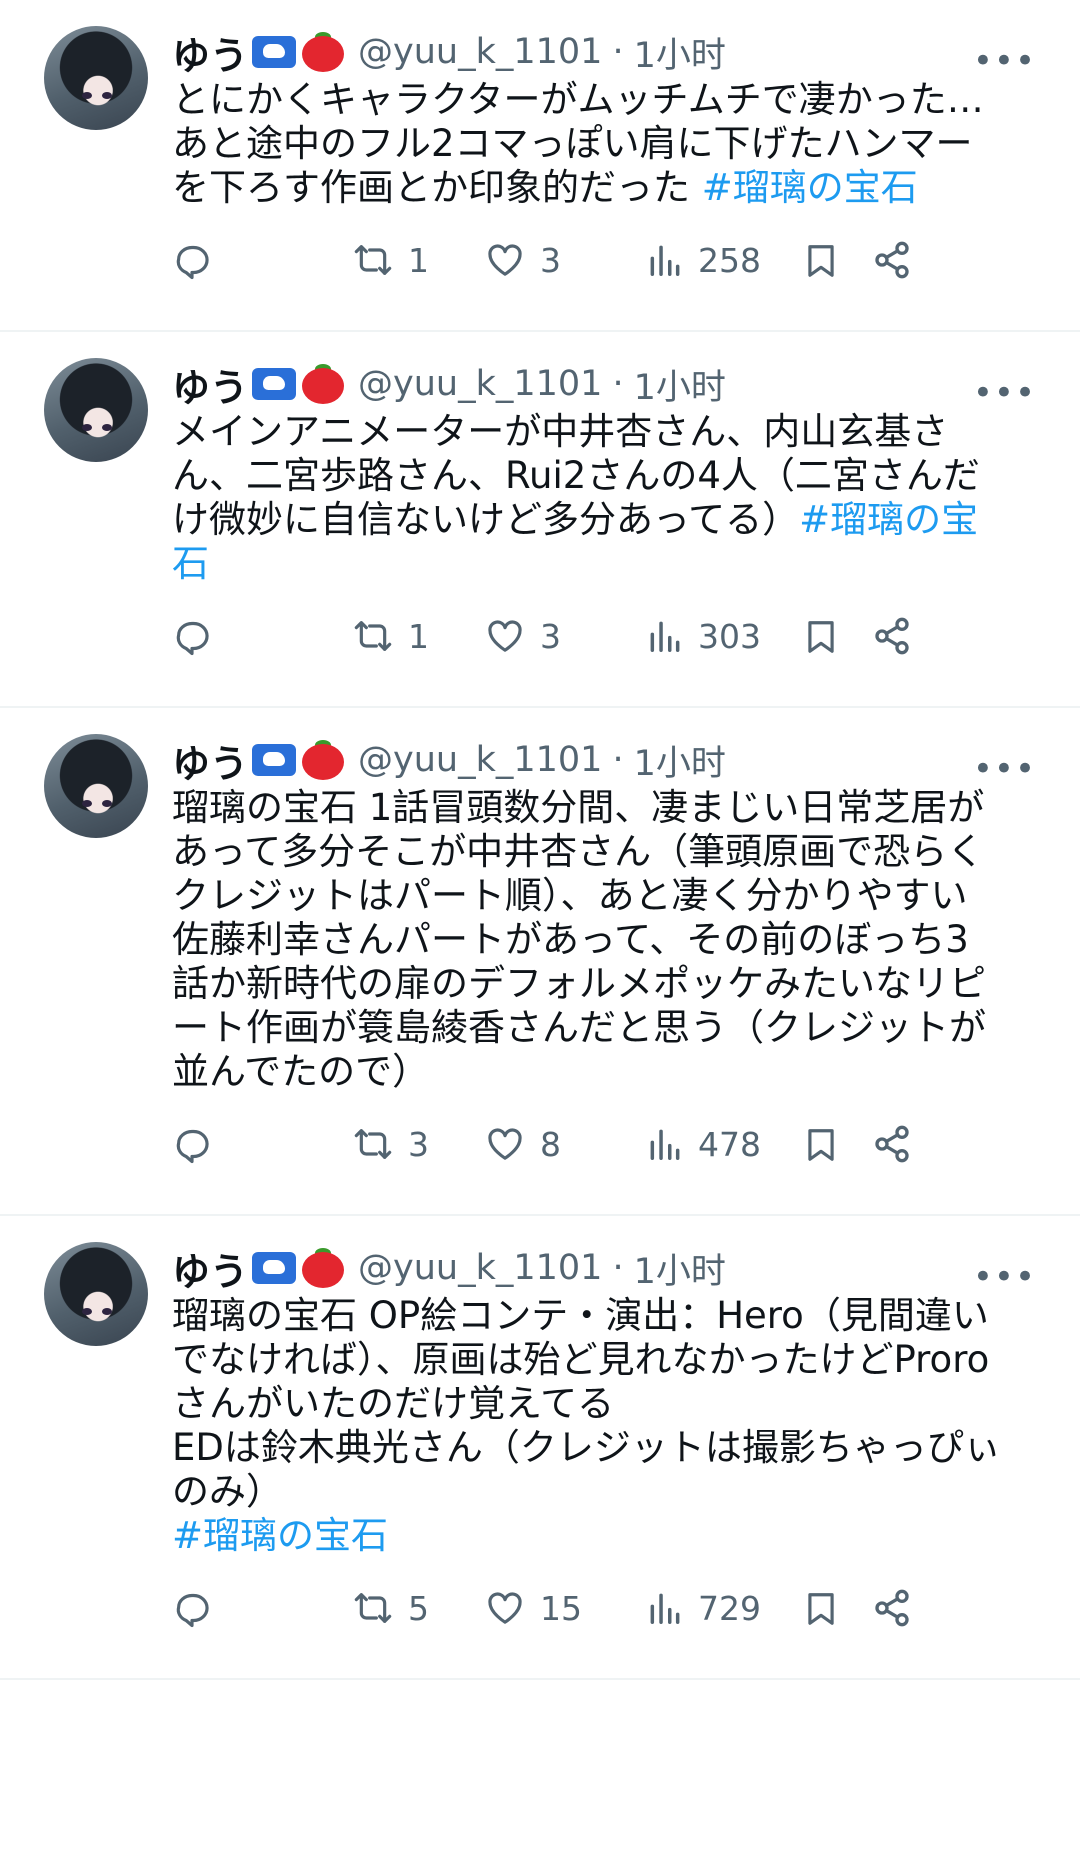 This screenshot has height=1850, width=1080. What do you see at coordinates (729, 260) in the screenshot?
I see `view-count: 258` at bounding box center [729, 260].